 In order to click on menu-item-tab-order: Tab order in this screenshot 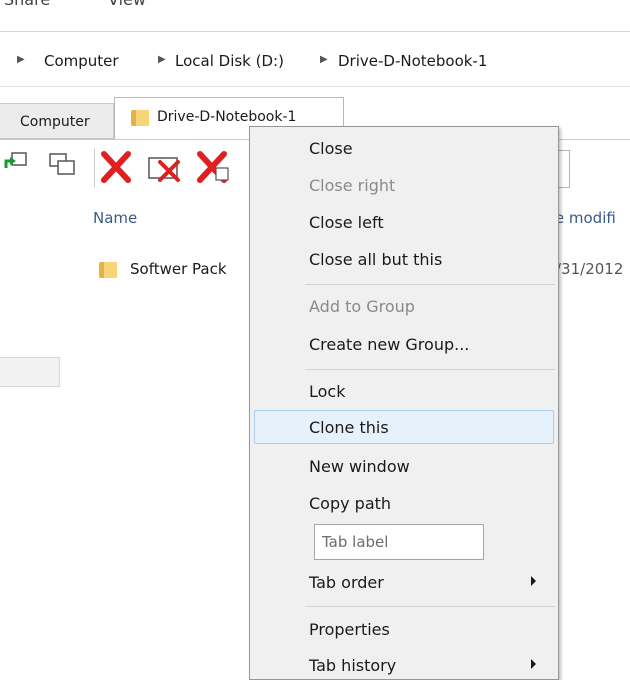, I will do `click(404, 582)`.